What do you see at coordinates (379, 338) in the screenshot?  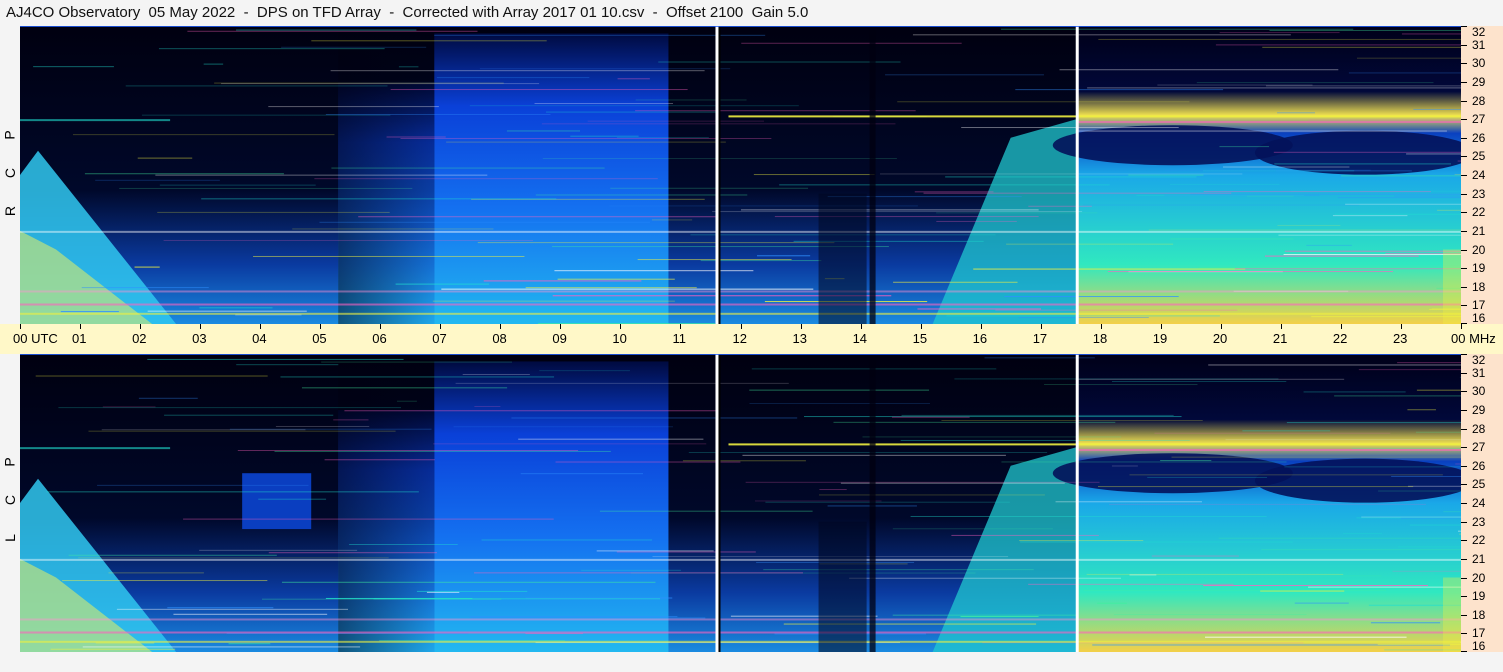 I see `utc-tick-label: 06` at bounding box center [379, 338].